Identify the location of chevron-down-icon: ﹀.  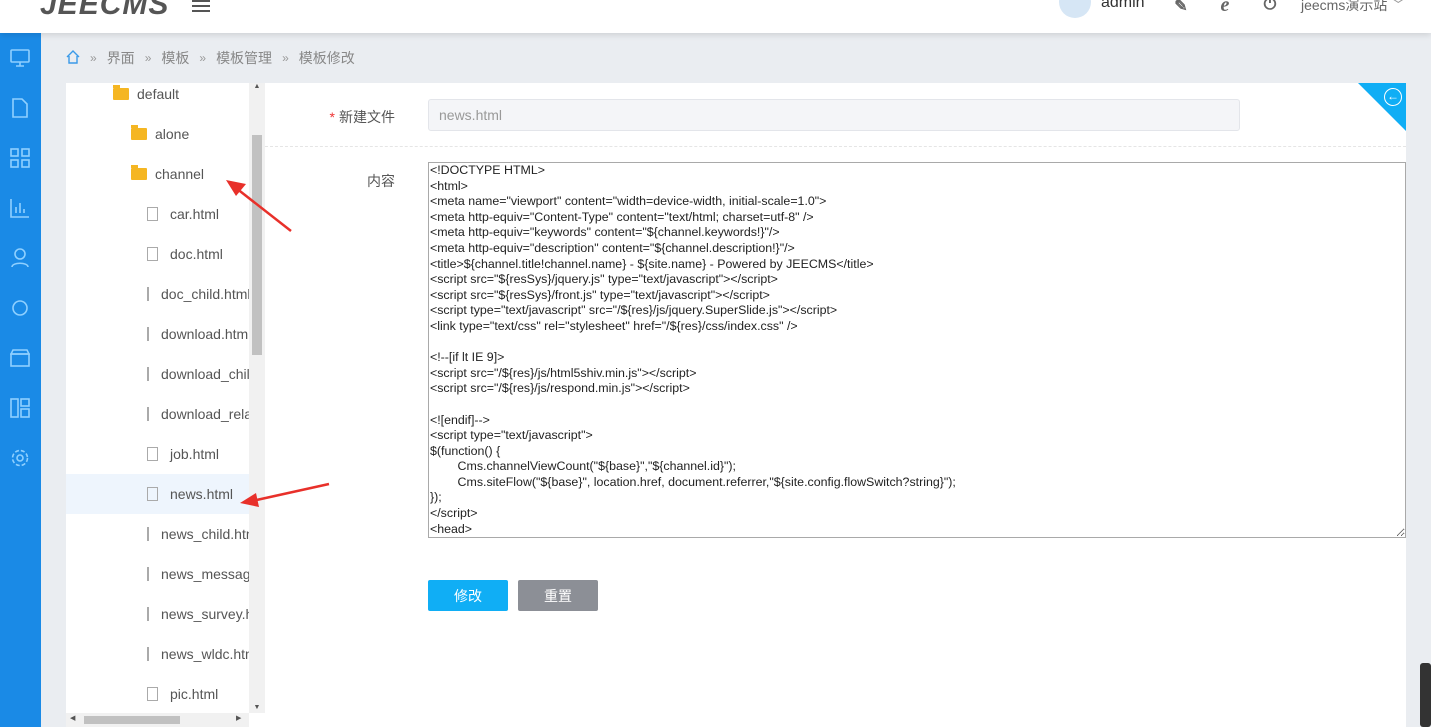
(1398, 6).